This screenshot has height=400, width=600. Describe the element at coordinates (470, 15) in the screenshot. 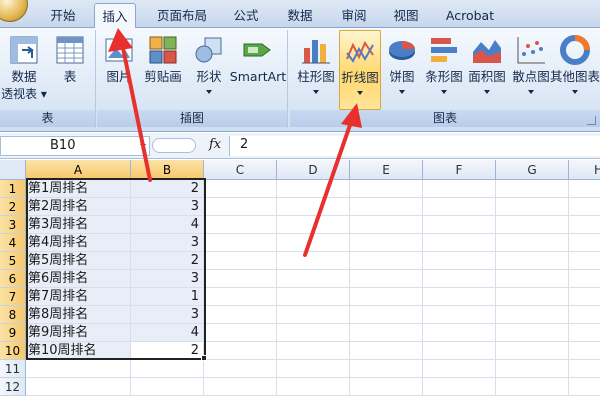

I see `tab-acrobat: Acrobat` at that location.